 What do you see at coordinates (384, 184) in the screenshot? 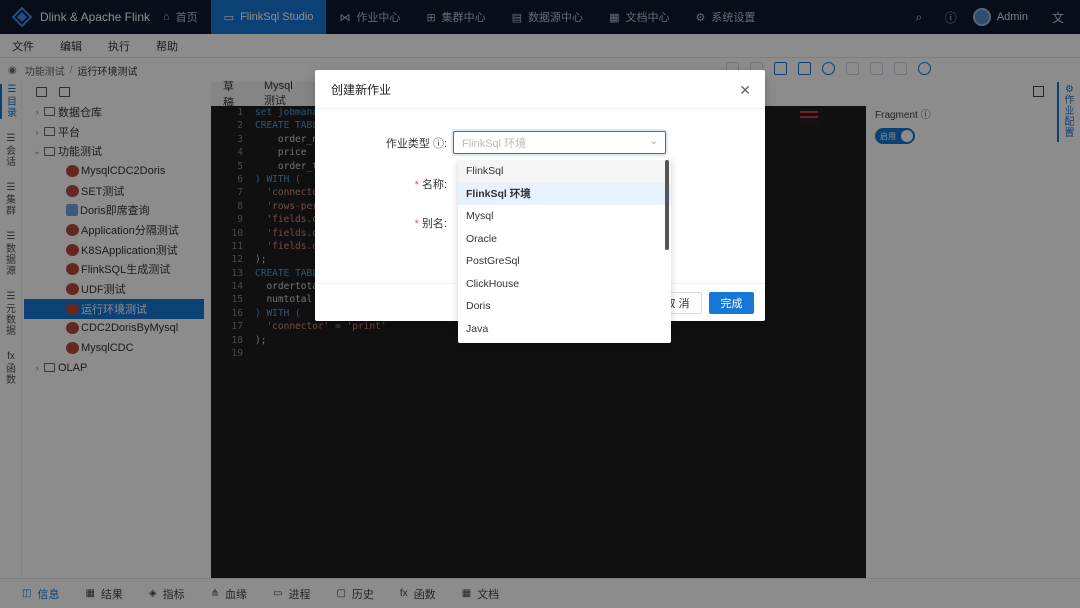
I see `name-row: * 名称:` at bounding box center [384, 184].